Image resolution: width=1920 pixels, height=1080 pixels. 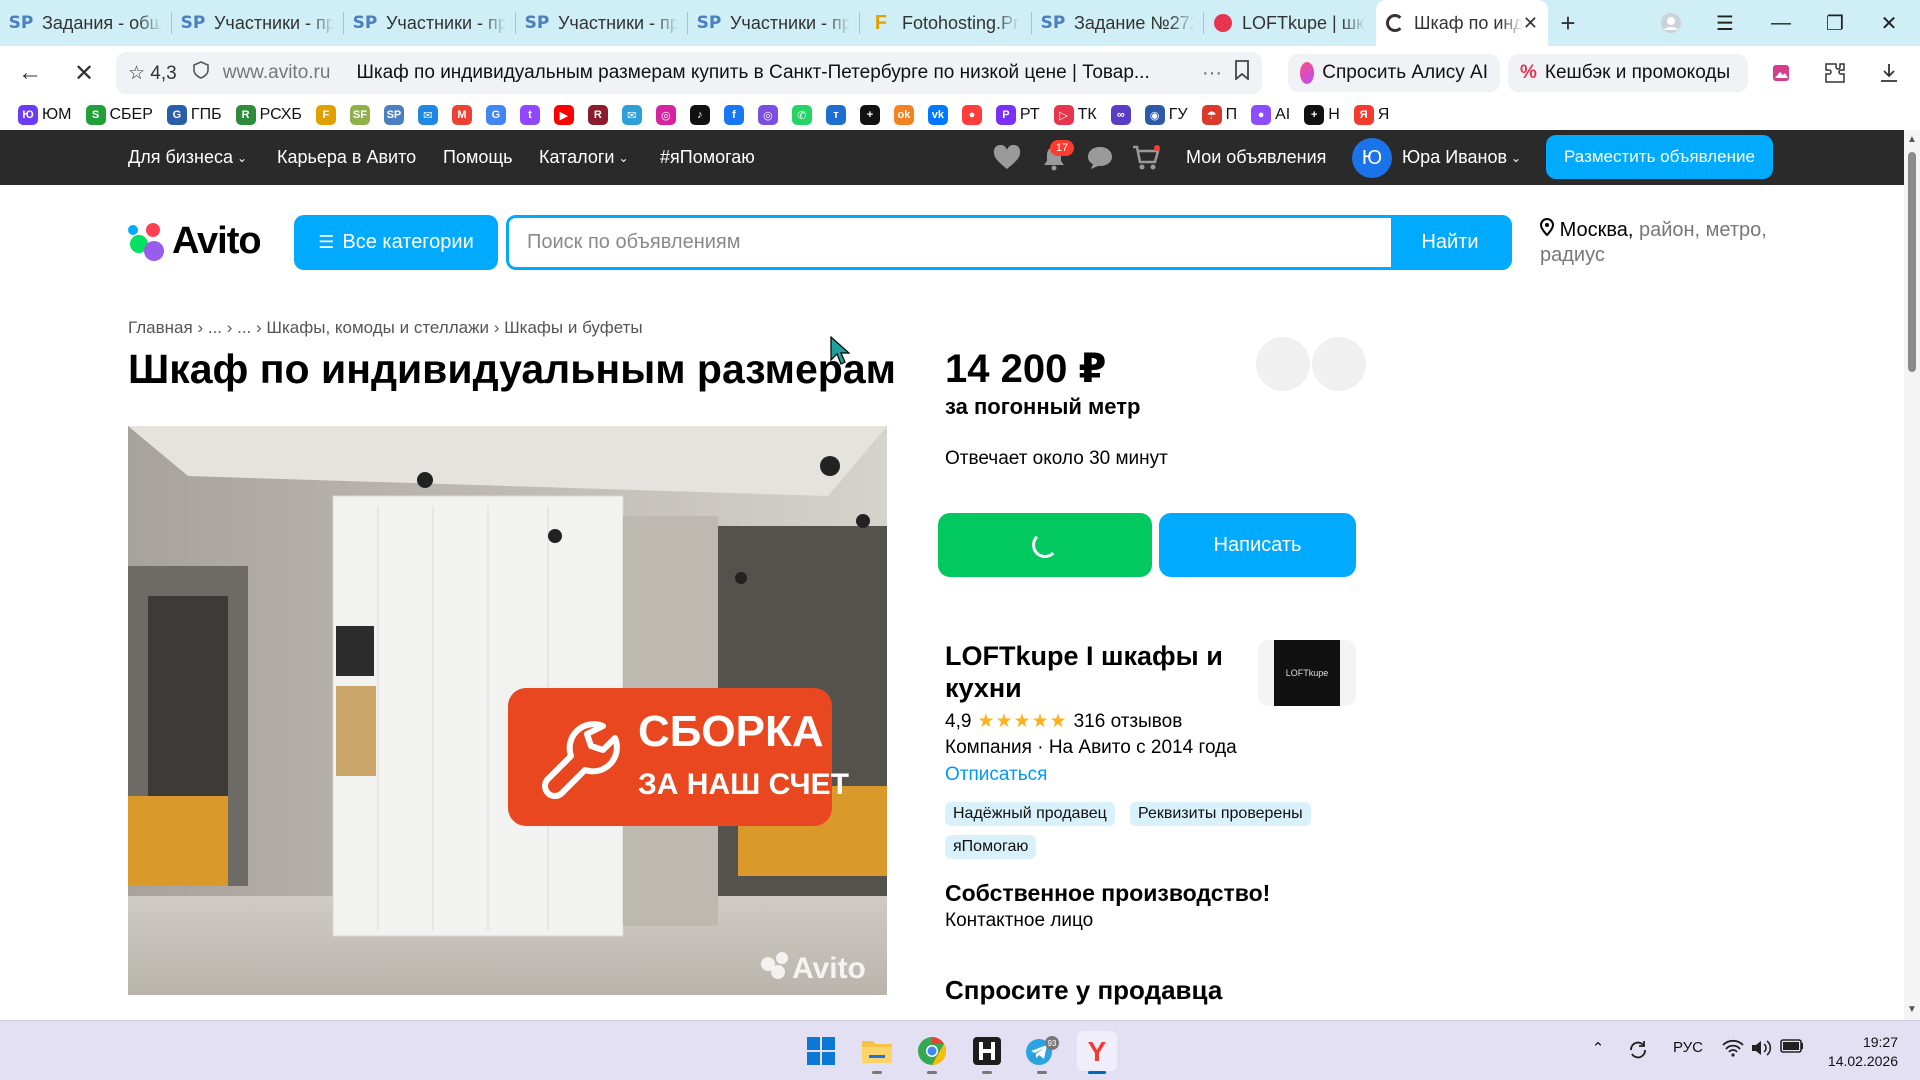 What do you see at coordinates (1781, 73) in the screenshot?
I see `gallery-icon` at bounding box center [1781, 73].